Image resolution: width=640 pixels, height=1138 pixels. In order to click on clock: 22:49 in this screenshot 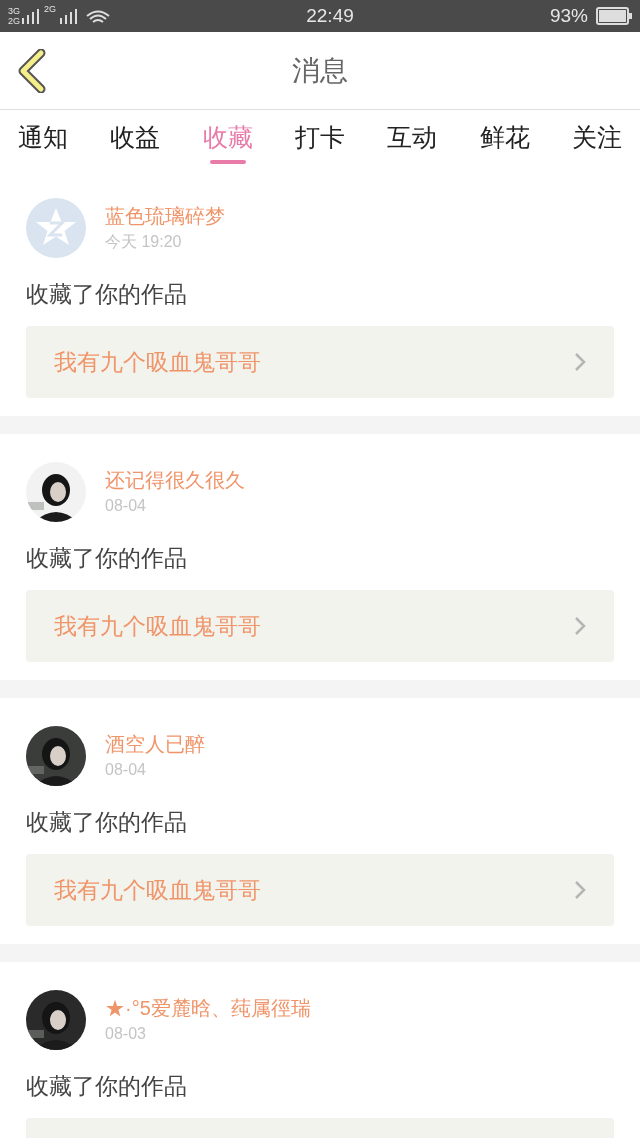, I will do `click(330, 15)`.